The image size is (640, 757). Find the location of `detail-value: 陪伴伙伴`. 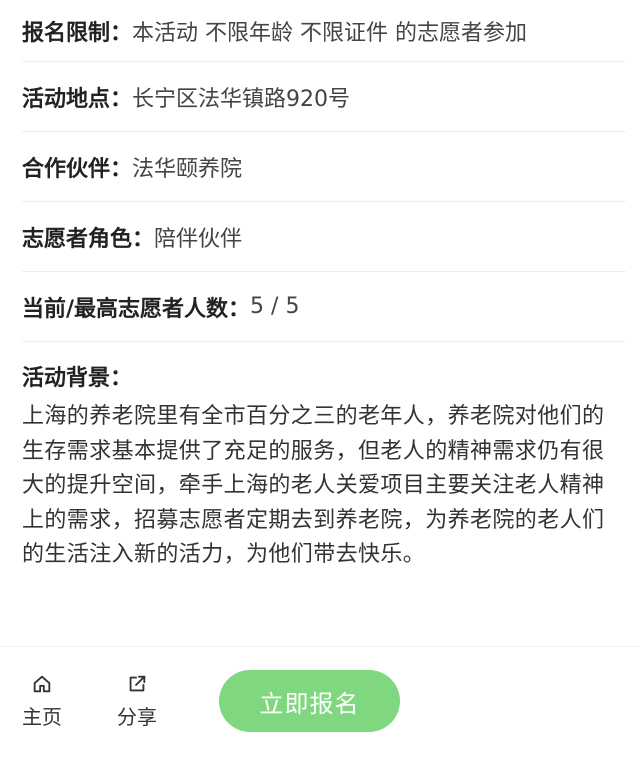

detail-value: 陪伴伙伴 is located at coordinates (198, 239).